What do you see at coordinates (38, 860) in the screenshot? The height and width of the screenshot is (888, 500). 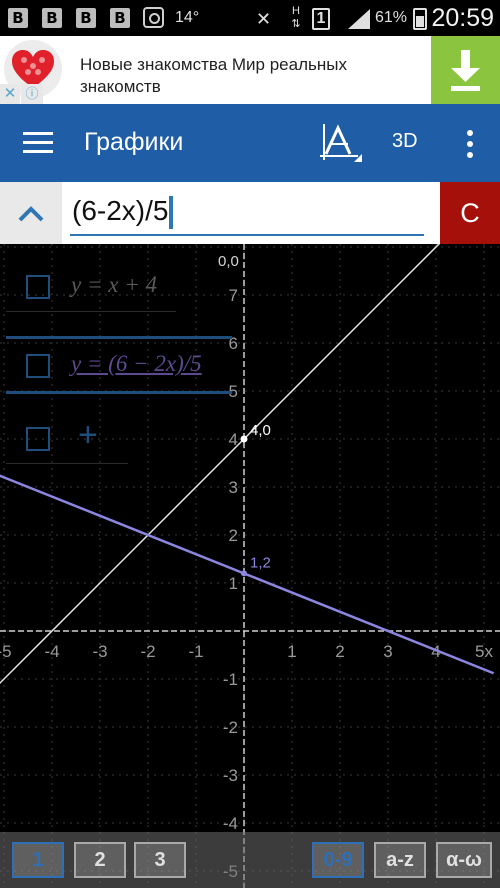 I see `key-1: 1` at bounding box center [38, 860].